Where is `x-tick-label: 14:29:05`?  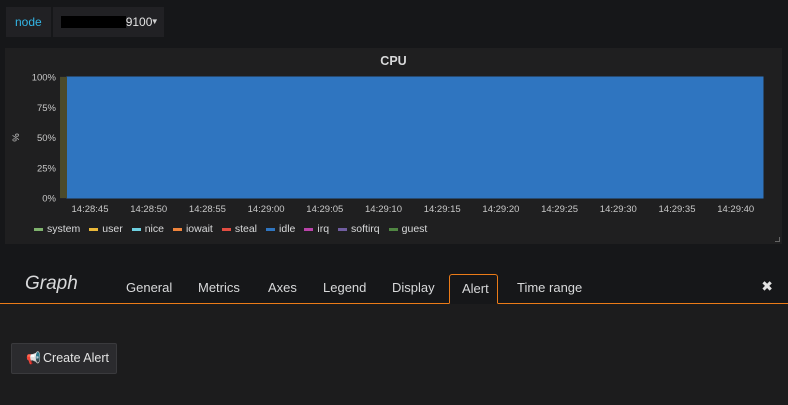 x-tick-label: 14:29:05 is located at coordinates (324, 209).